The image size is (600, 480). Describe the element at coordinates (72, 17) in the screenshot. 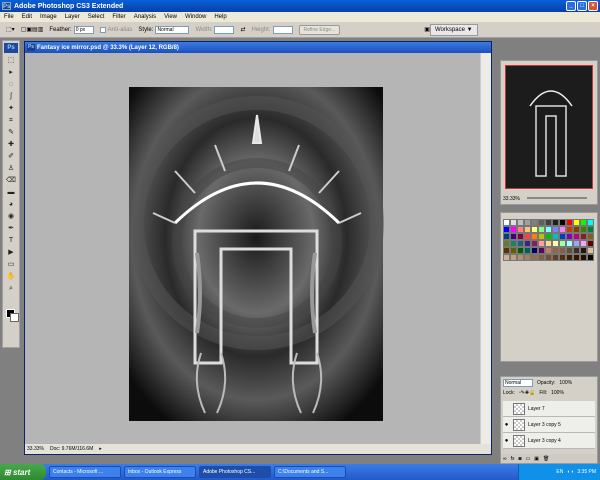

I see `menu-layer: Layer` at that location.